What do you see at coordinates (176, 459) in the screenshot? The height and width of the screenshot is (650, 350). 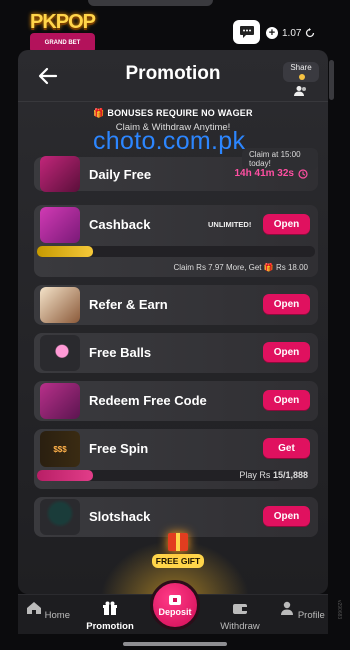 I see `free-spin-card: $$$ Free Spin Get Play Rs 15/1,888` at bounding box center [176, 459].